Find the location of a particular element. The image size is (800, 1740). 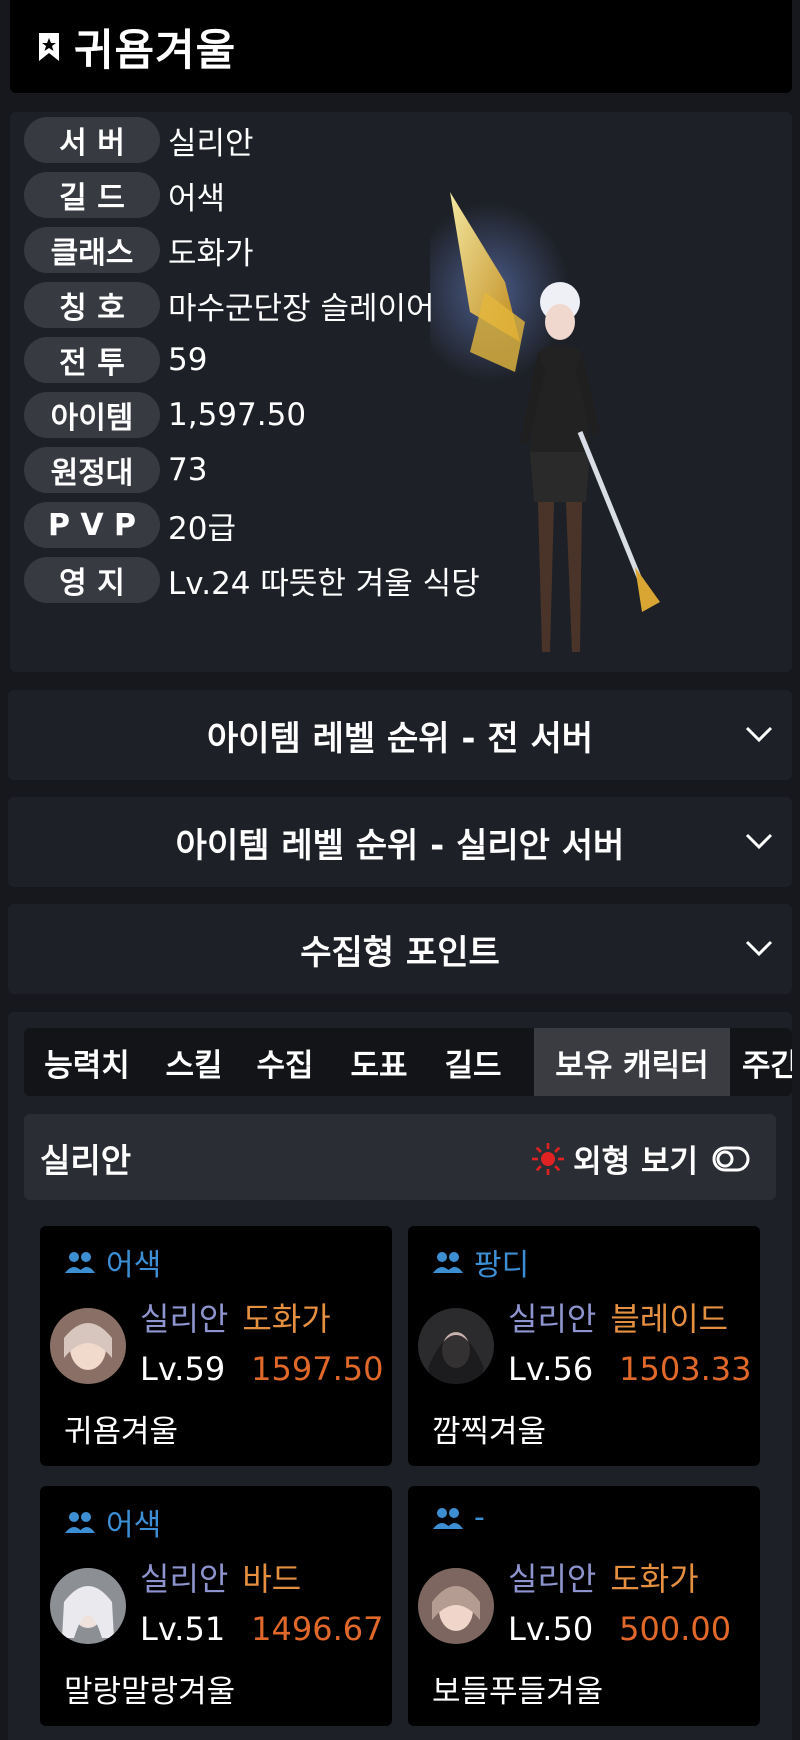

character-title: 귀욤겨울 is located at coordinates (155, 50).